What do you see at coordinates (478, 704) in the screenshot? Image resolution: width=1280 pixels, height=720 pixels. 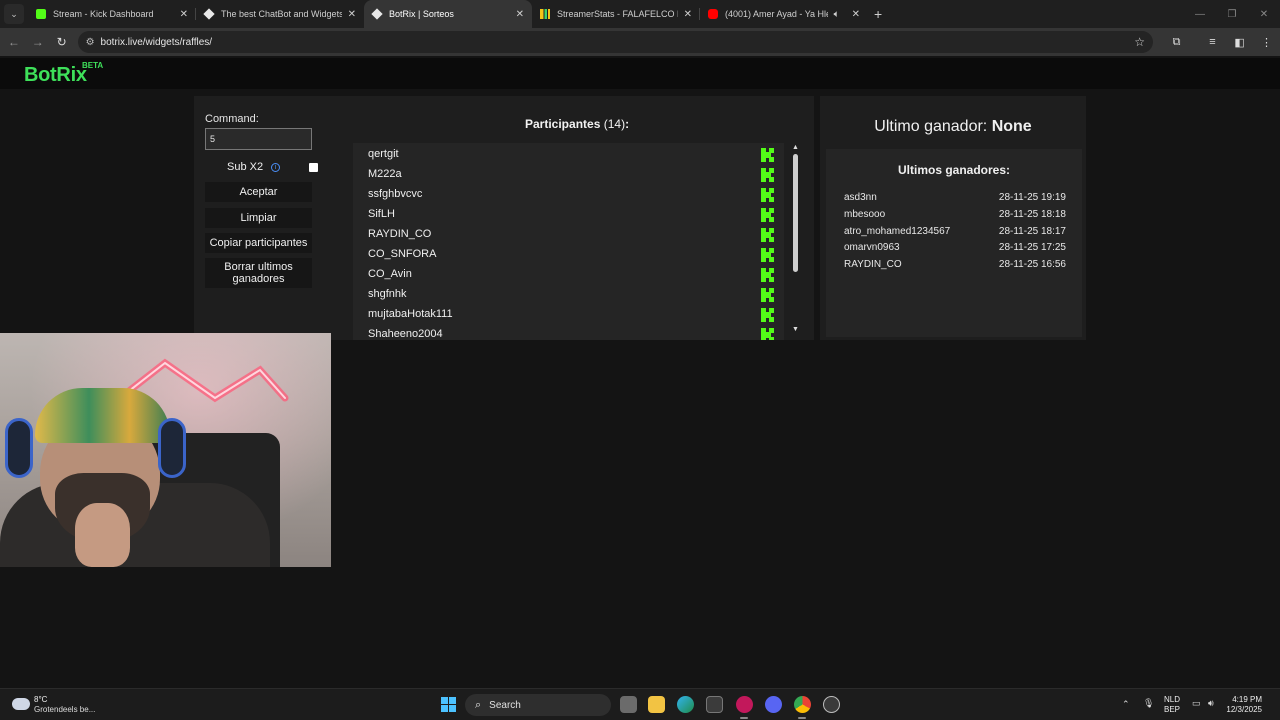 I see `search-icon: ⌕` at bounding box center [478, 704].